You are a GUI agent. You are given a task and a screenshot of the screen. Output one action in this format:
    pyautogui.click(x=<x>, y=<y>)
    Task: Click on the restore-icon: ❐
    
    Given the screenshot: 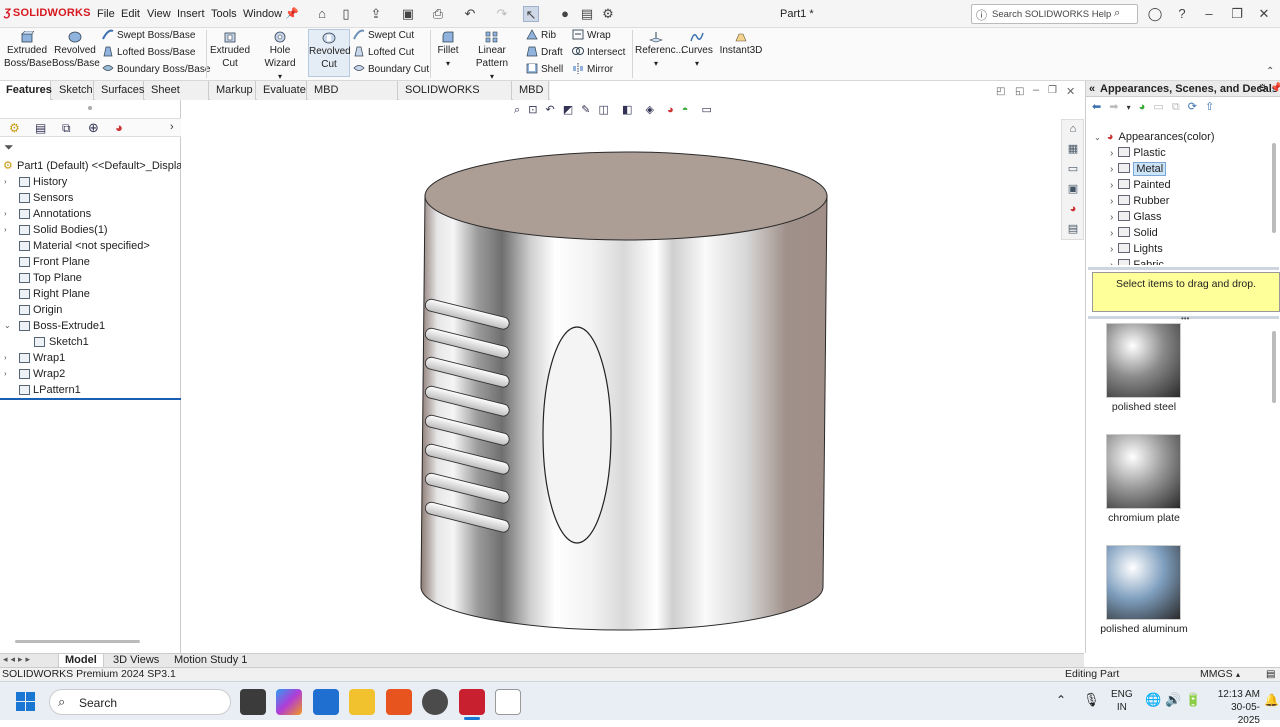 What is the action you would take?
    pyautogui.click(x=1237, y=14)
    